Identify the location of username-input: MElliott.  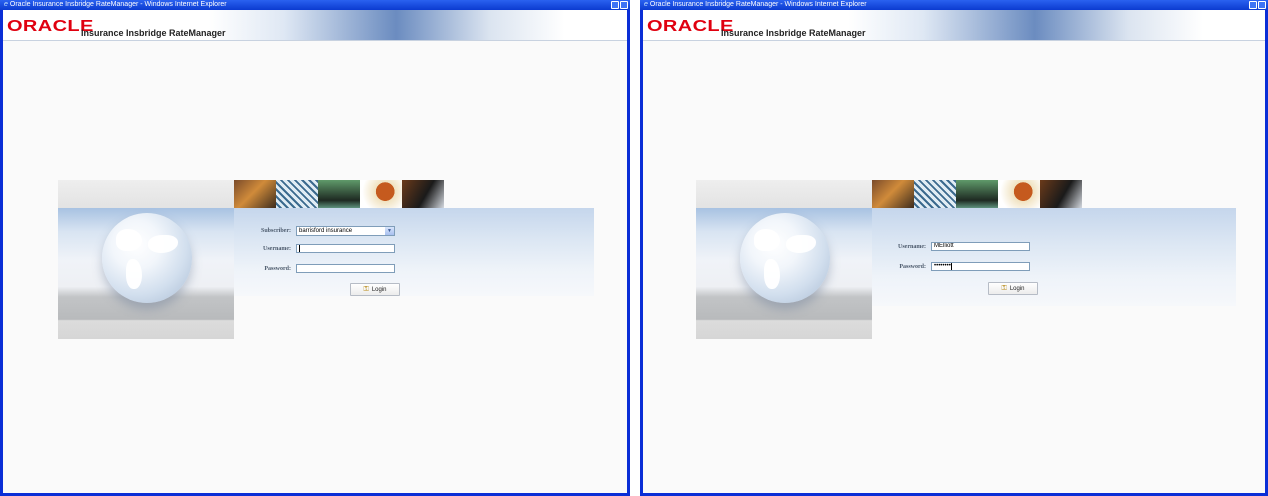
(980, 246).